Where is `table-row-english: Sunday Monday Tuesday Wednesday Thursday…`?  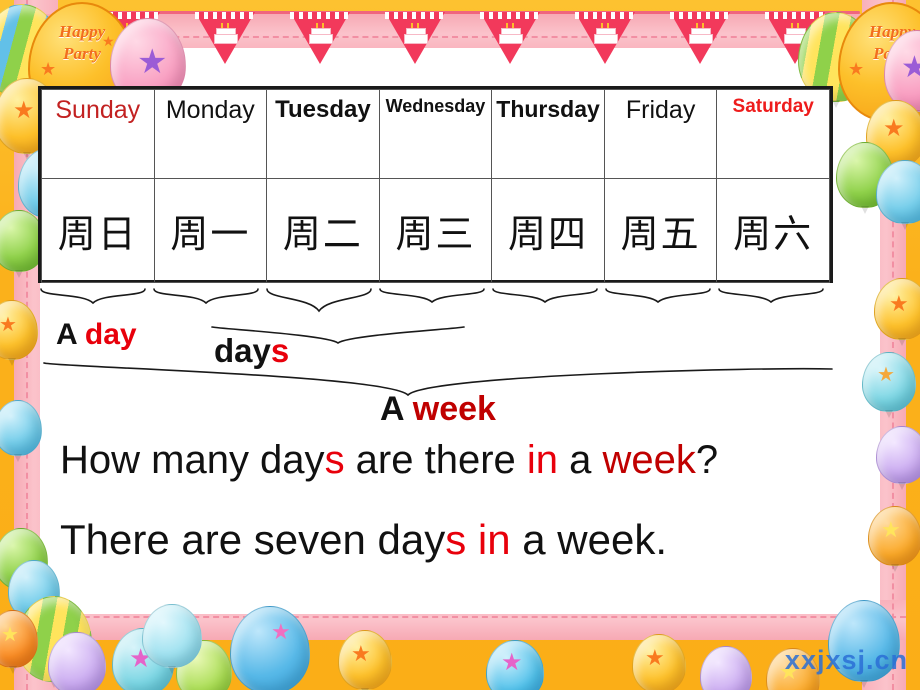 table-row-english: Sunday Monday Tuesday Wednesday Thursday… is located at coordinates (435, 134).